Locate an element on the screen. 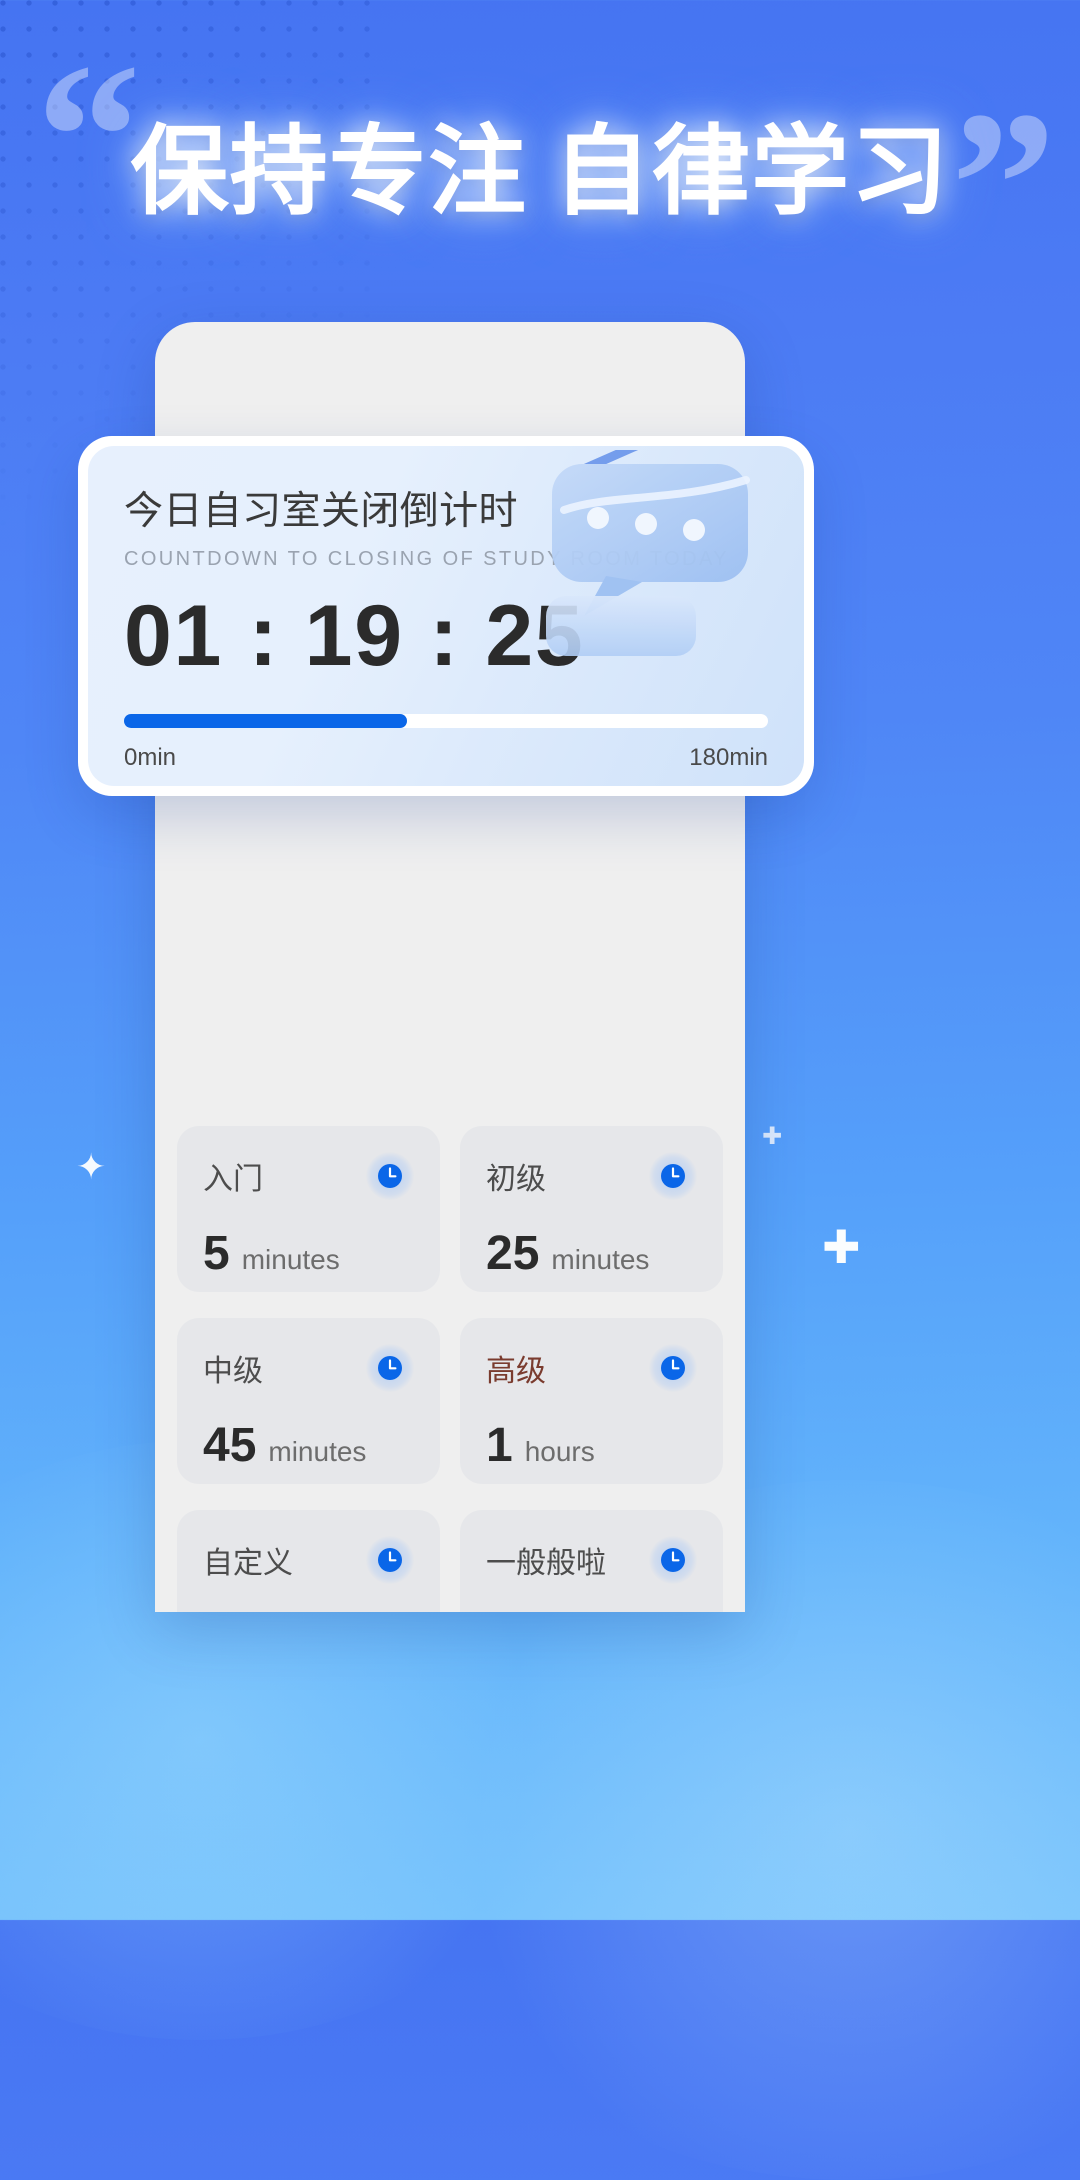  duration-value-unit: hours is located at coordinates (559, 1451).